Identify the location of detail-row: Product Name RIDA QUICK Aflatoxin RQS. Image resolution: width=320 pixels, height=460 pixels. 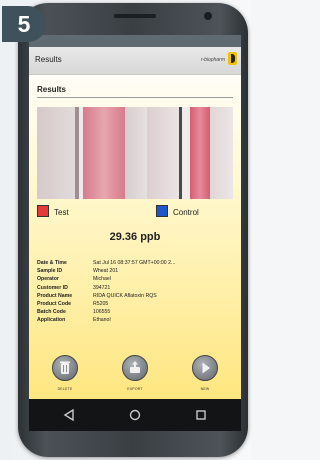
(137, 296).